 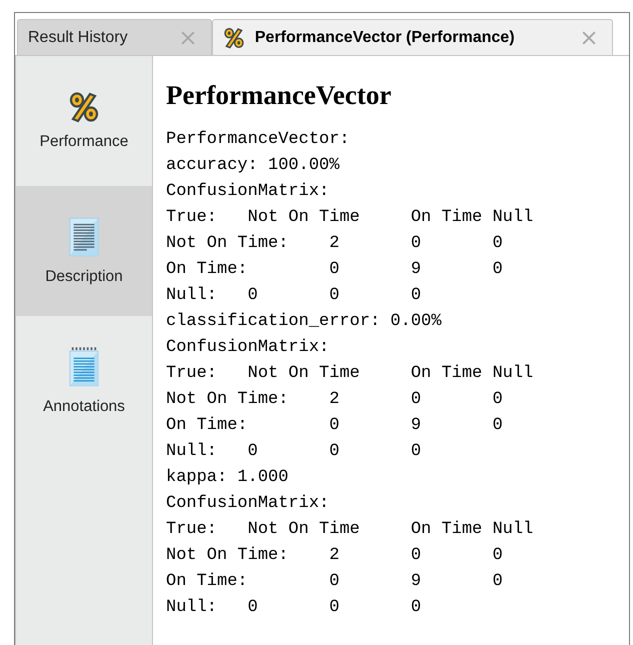 What do you see at coordinates (114, 37) in the screenshot?
I see `tab: Result History` at bounding box center [114, 37].